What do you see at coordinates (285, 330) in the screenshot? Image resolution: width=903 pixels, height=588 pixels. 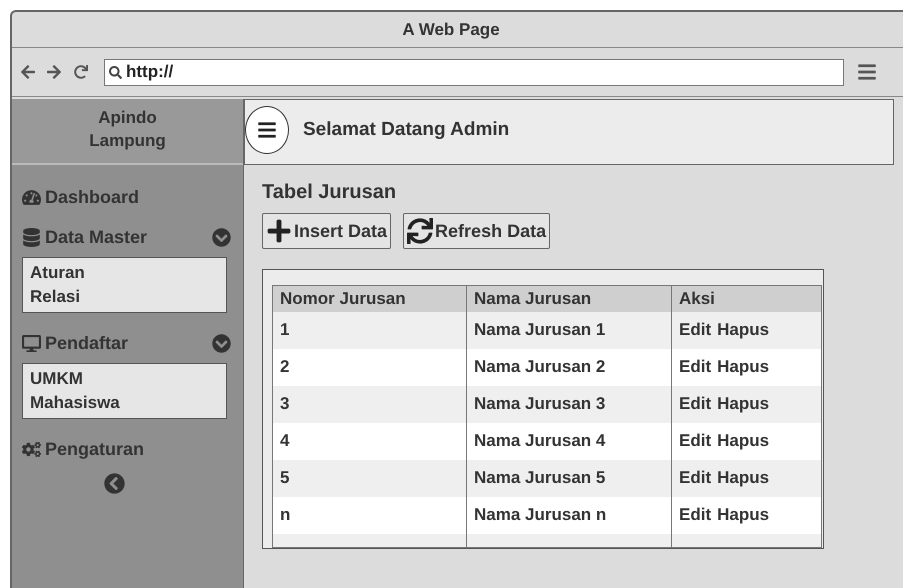 I see `table-cell: 1` at bounding box center [285, 330].